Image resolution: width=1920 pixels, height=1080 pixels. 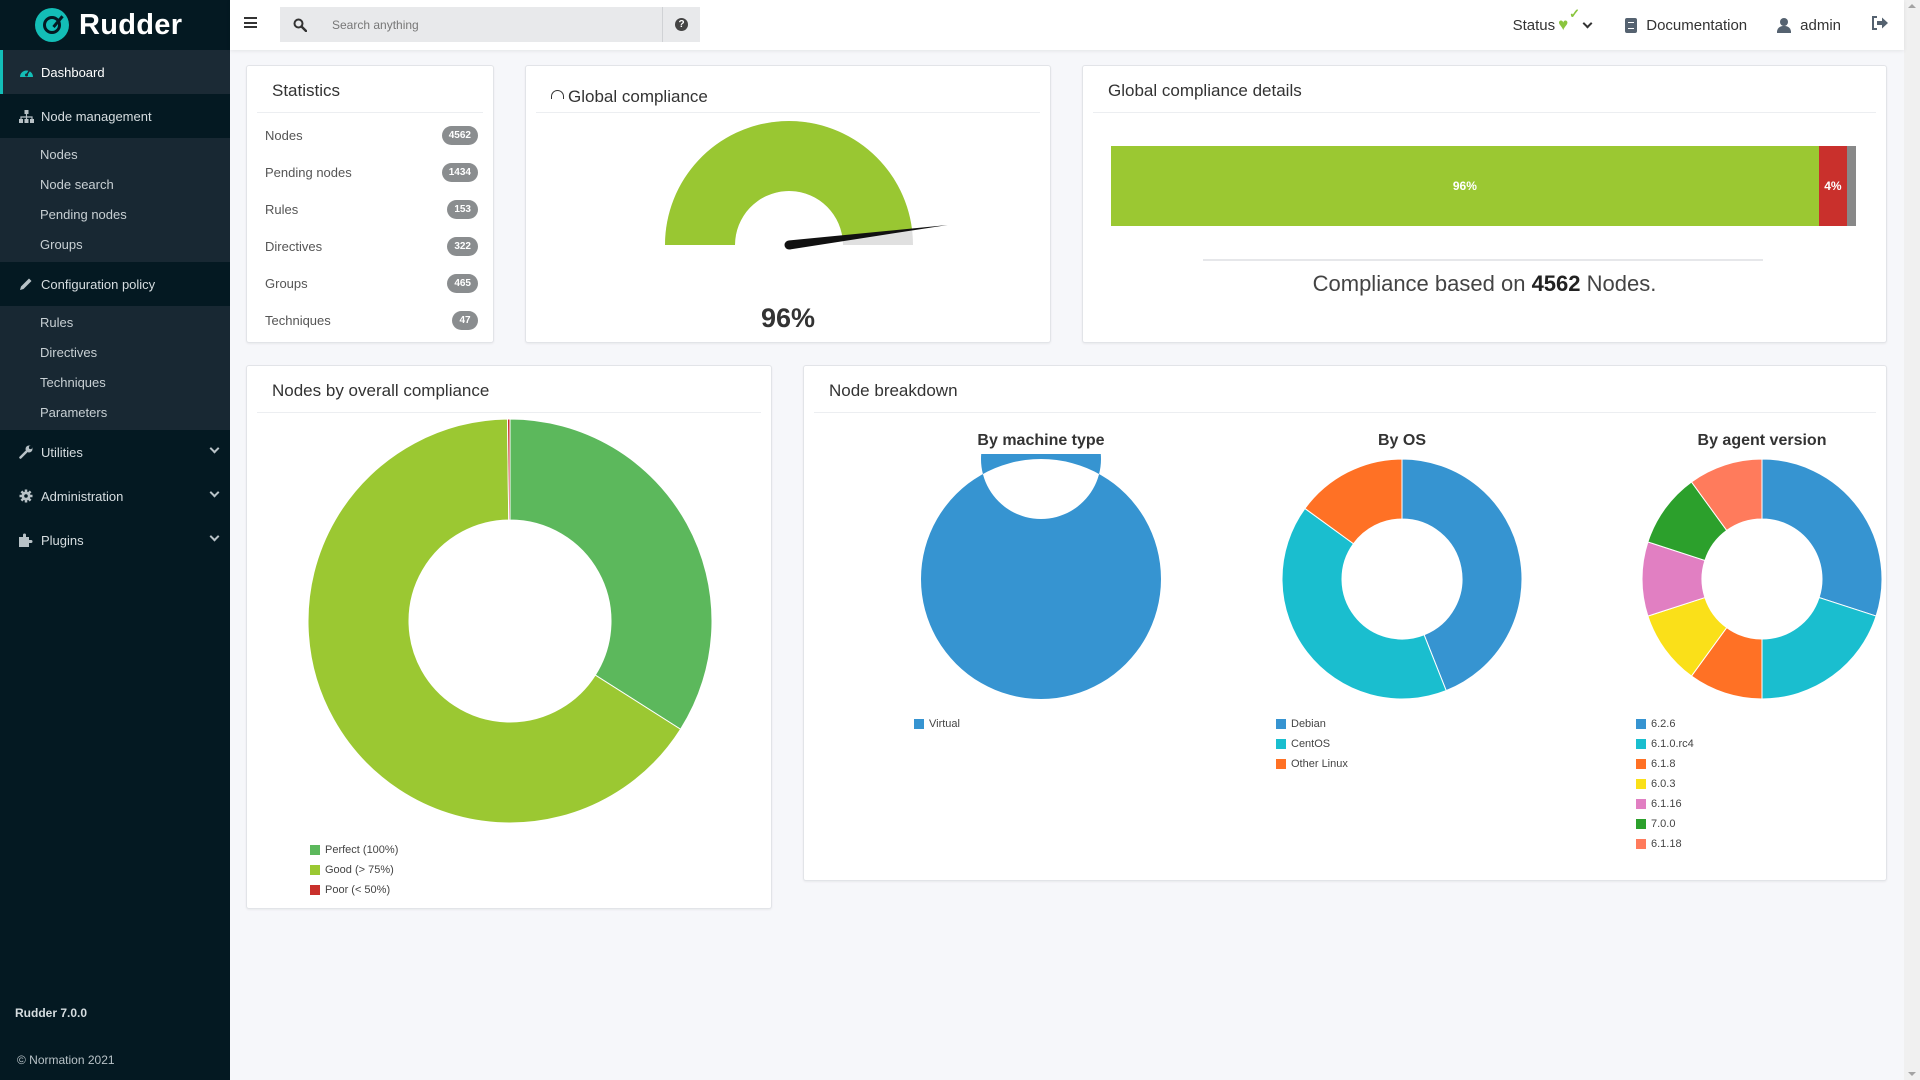 I want to click on bar-segment-error: 4%, so click(x=1833, y=186).